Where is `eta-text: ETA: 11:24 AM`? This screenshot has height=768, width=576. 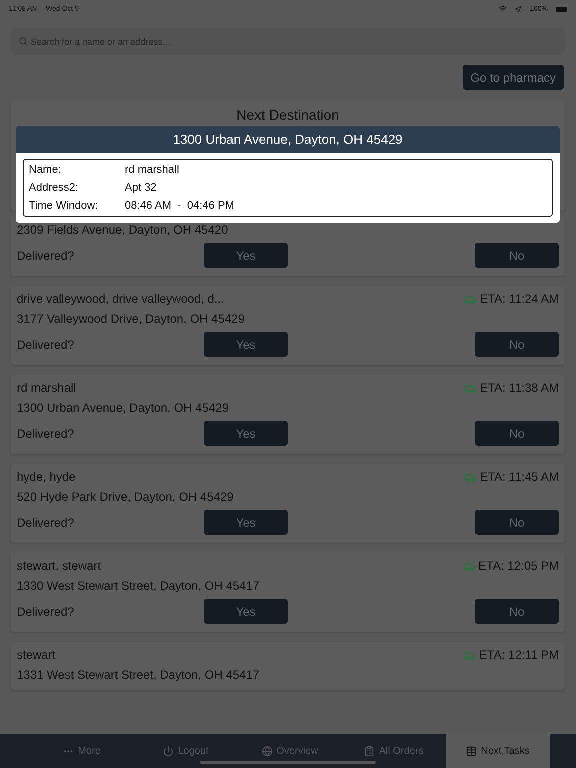 eta-text: ETA: 11:24 AM is located at coordinates (519, 299).